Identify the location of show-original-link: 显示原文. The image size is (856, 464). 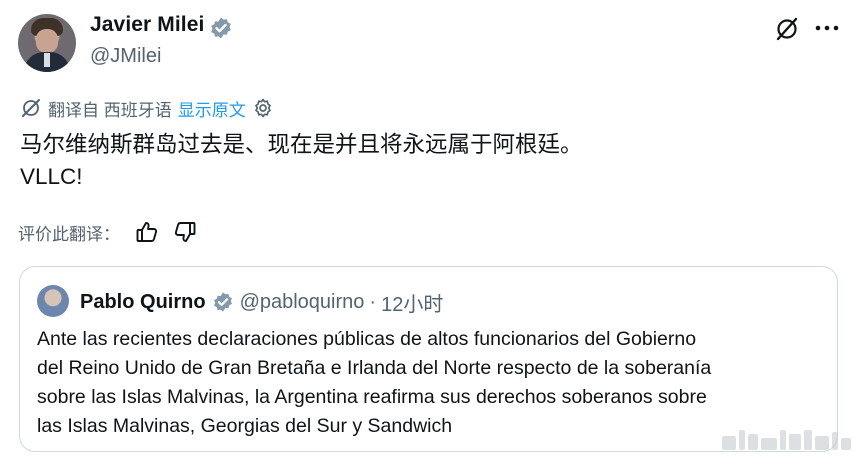
(212, 108).